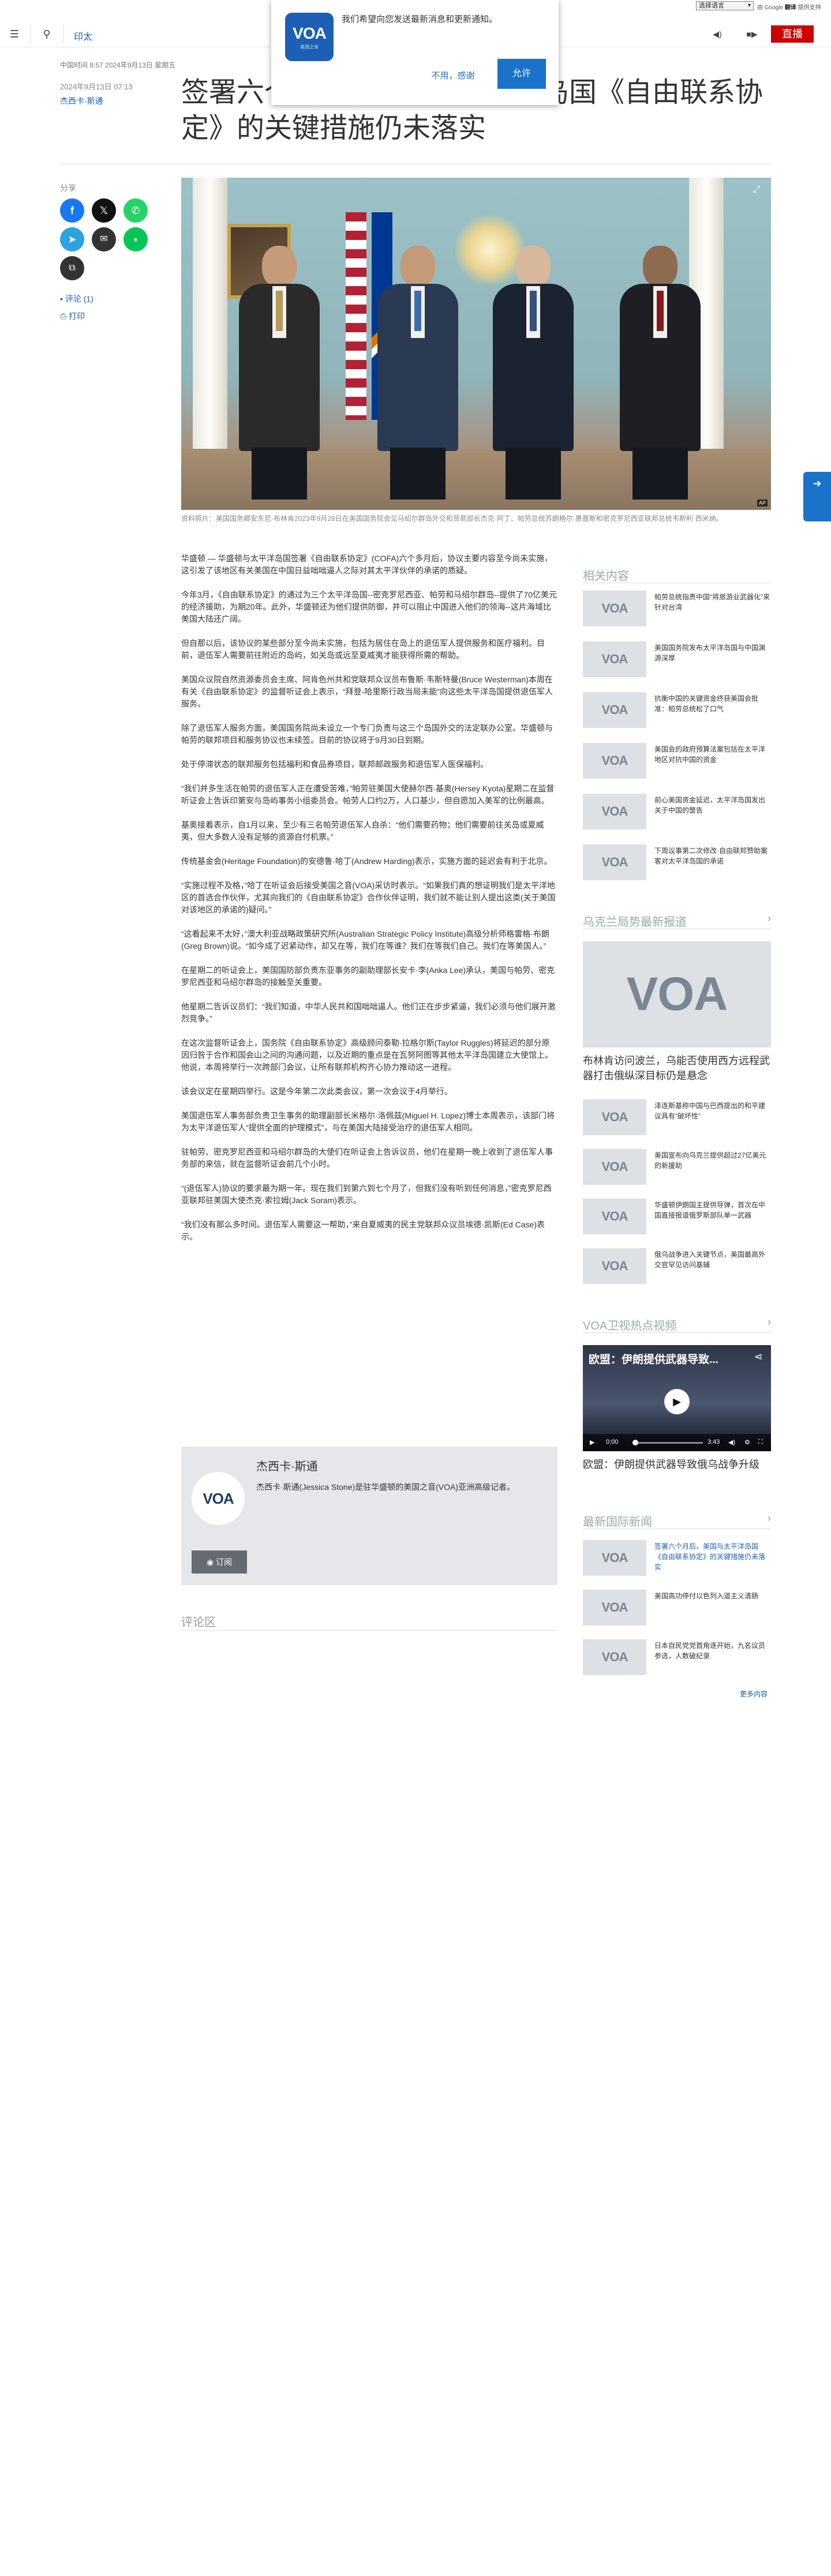 This screenshot has height=2576, width=831. What do you see at coordinates (731, 1442) in the screenshot?
I see `volume-icon: ◀)` at bounding box center [731, 1442].